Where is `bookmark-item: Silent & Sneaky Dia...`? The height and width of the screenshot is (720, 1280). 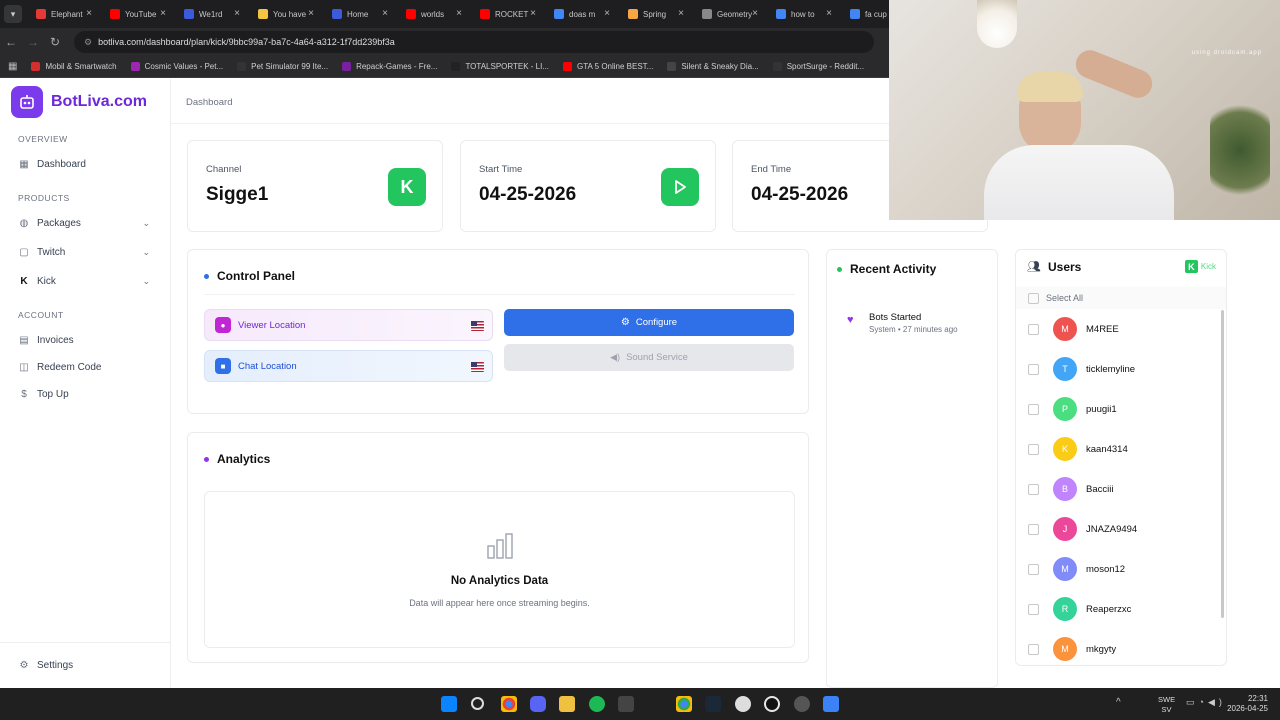
bookmark-item: Silent & Sneaky Dia... is located at coordinates (713, 66).